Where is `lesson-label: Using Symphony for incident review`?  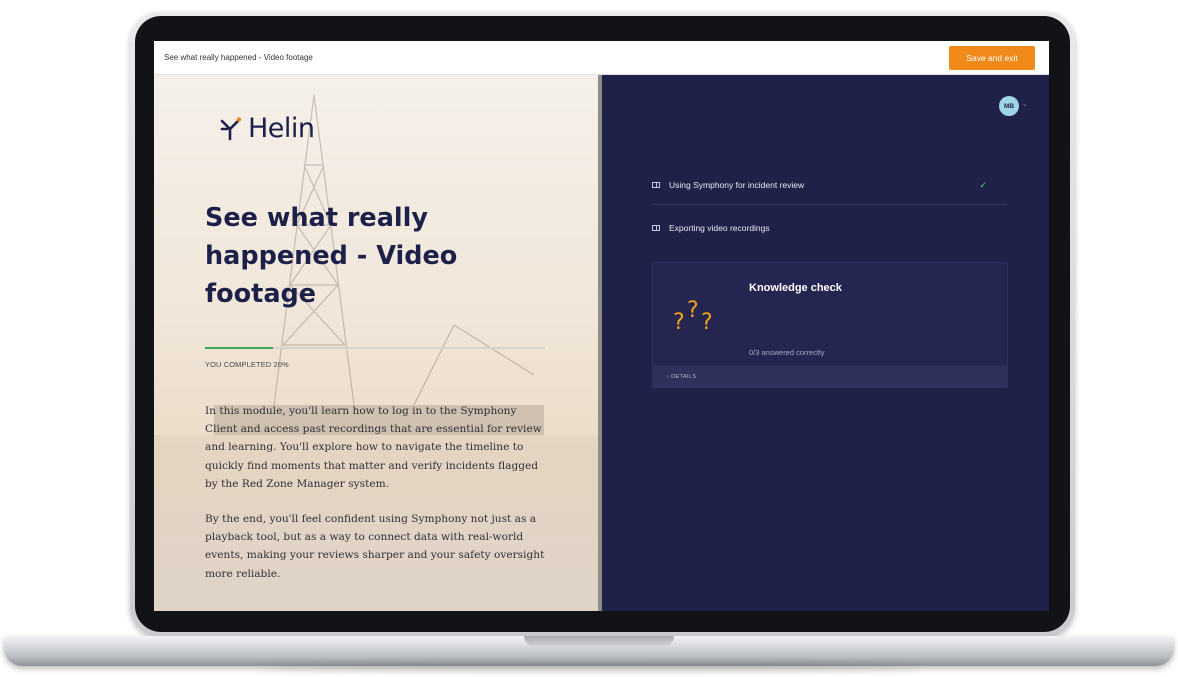
lesson-label: Using Symphony for incident review is located at coordinates (737, 185).